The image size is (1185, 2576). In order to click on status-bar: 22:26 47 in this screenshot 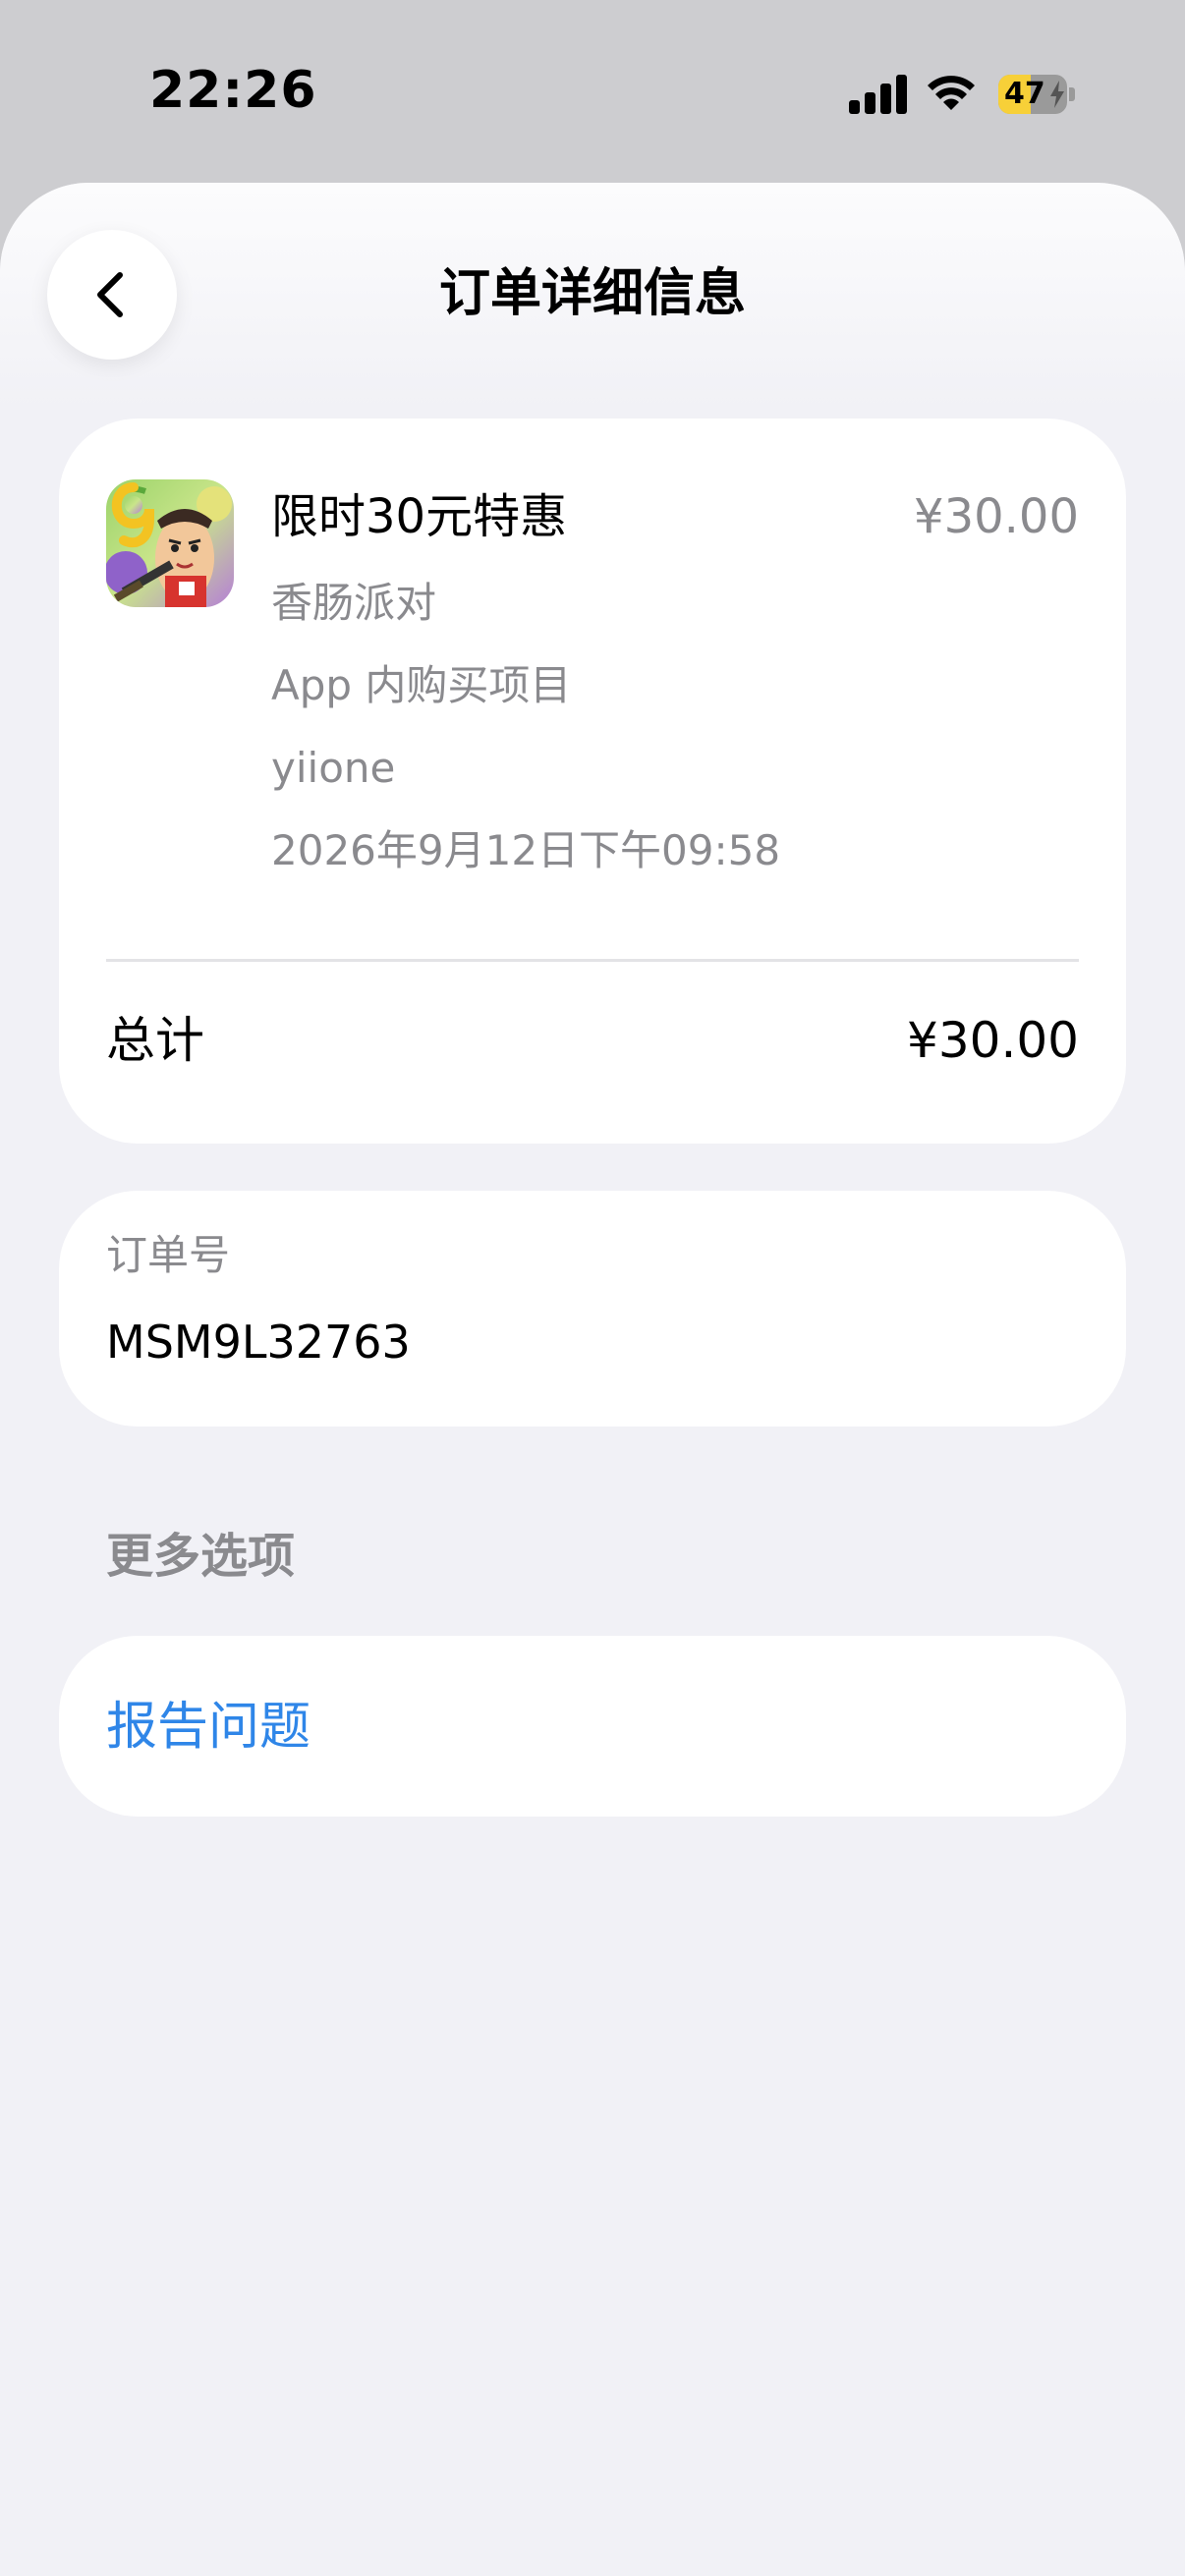, I will do `click(592, 91)`.